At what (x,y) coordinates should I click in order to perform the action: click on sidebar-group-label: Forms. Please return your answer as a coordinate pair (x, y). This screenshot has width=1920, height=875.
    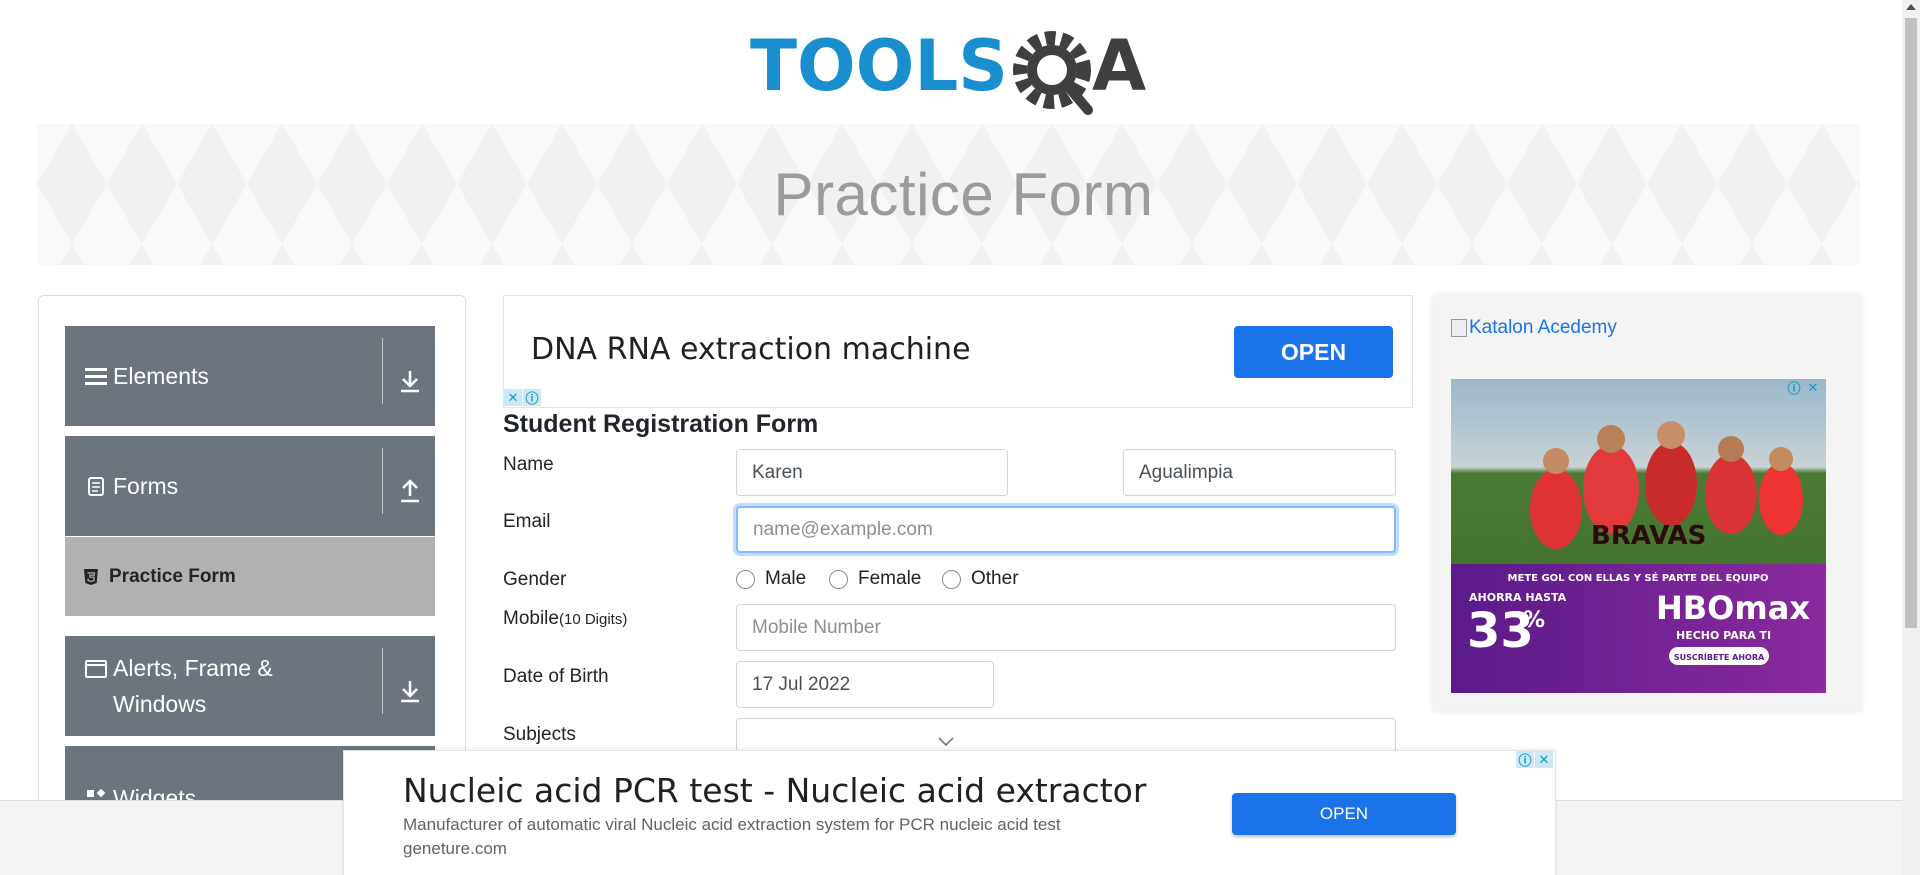
    Looking at the image, I should click on (146, 486).